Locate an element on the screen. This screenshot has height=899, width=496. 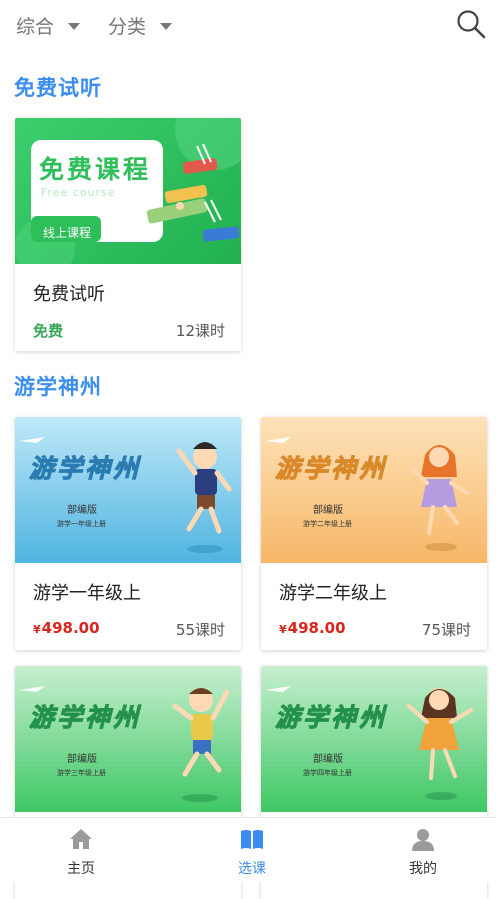
course-cover: 游学神州 部编版 游学四年级上册 is located at coordinates (374, 739).